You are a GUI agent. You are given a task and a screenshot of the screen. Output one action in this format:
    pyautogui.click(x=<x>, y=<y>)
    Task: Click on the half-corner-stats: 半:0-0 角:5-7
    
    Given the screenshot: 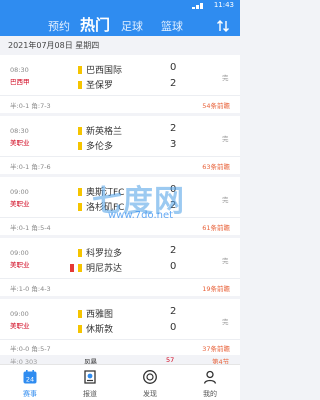 What is the action you would take?
    pyautogui.click(x=30, y=349)
    